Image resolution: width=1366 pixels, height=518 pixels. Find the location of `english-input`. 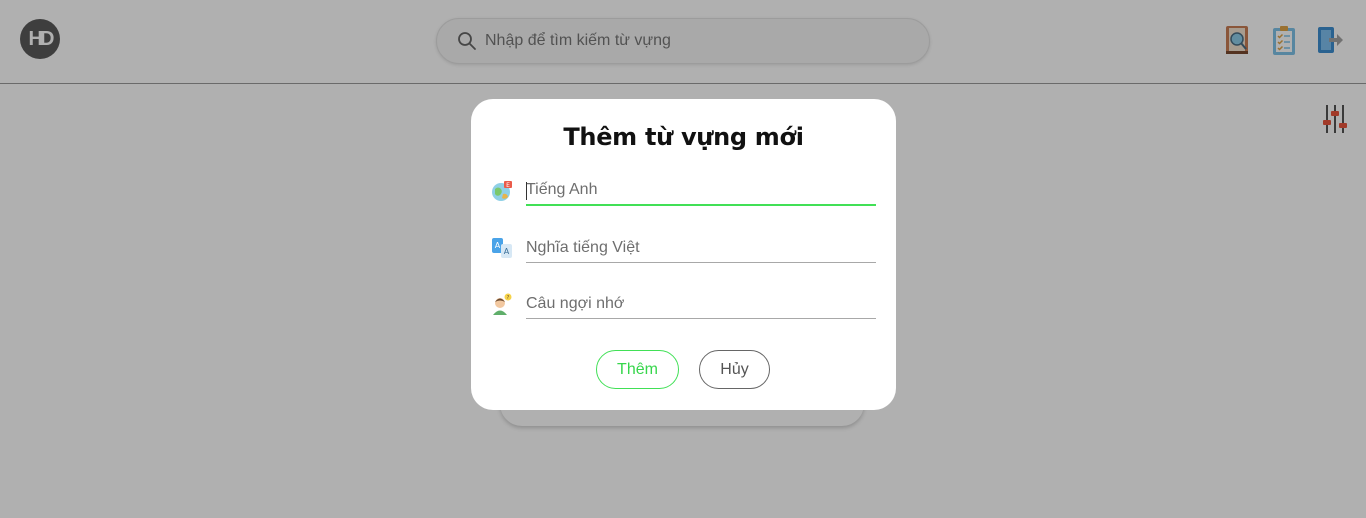

english-input is located at coordinates (701, 191).